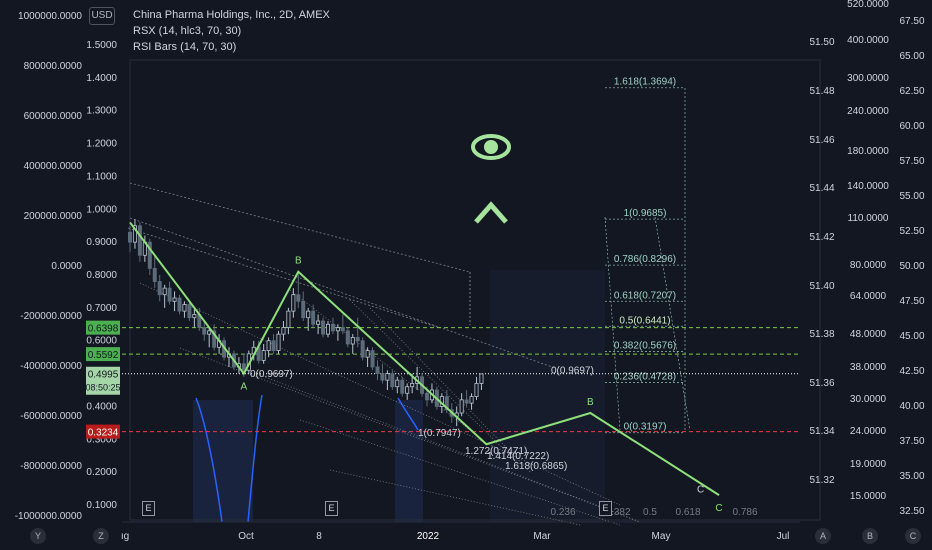 The image size is (932, 550). Describe the element at coordinates (101, 111) in the screenshot. I see `axis-price-tick-2: 1.3000` at that location.